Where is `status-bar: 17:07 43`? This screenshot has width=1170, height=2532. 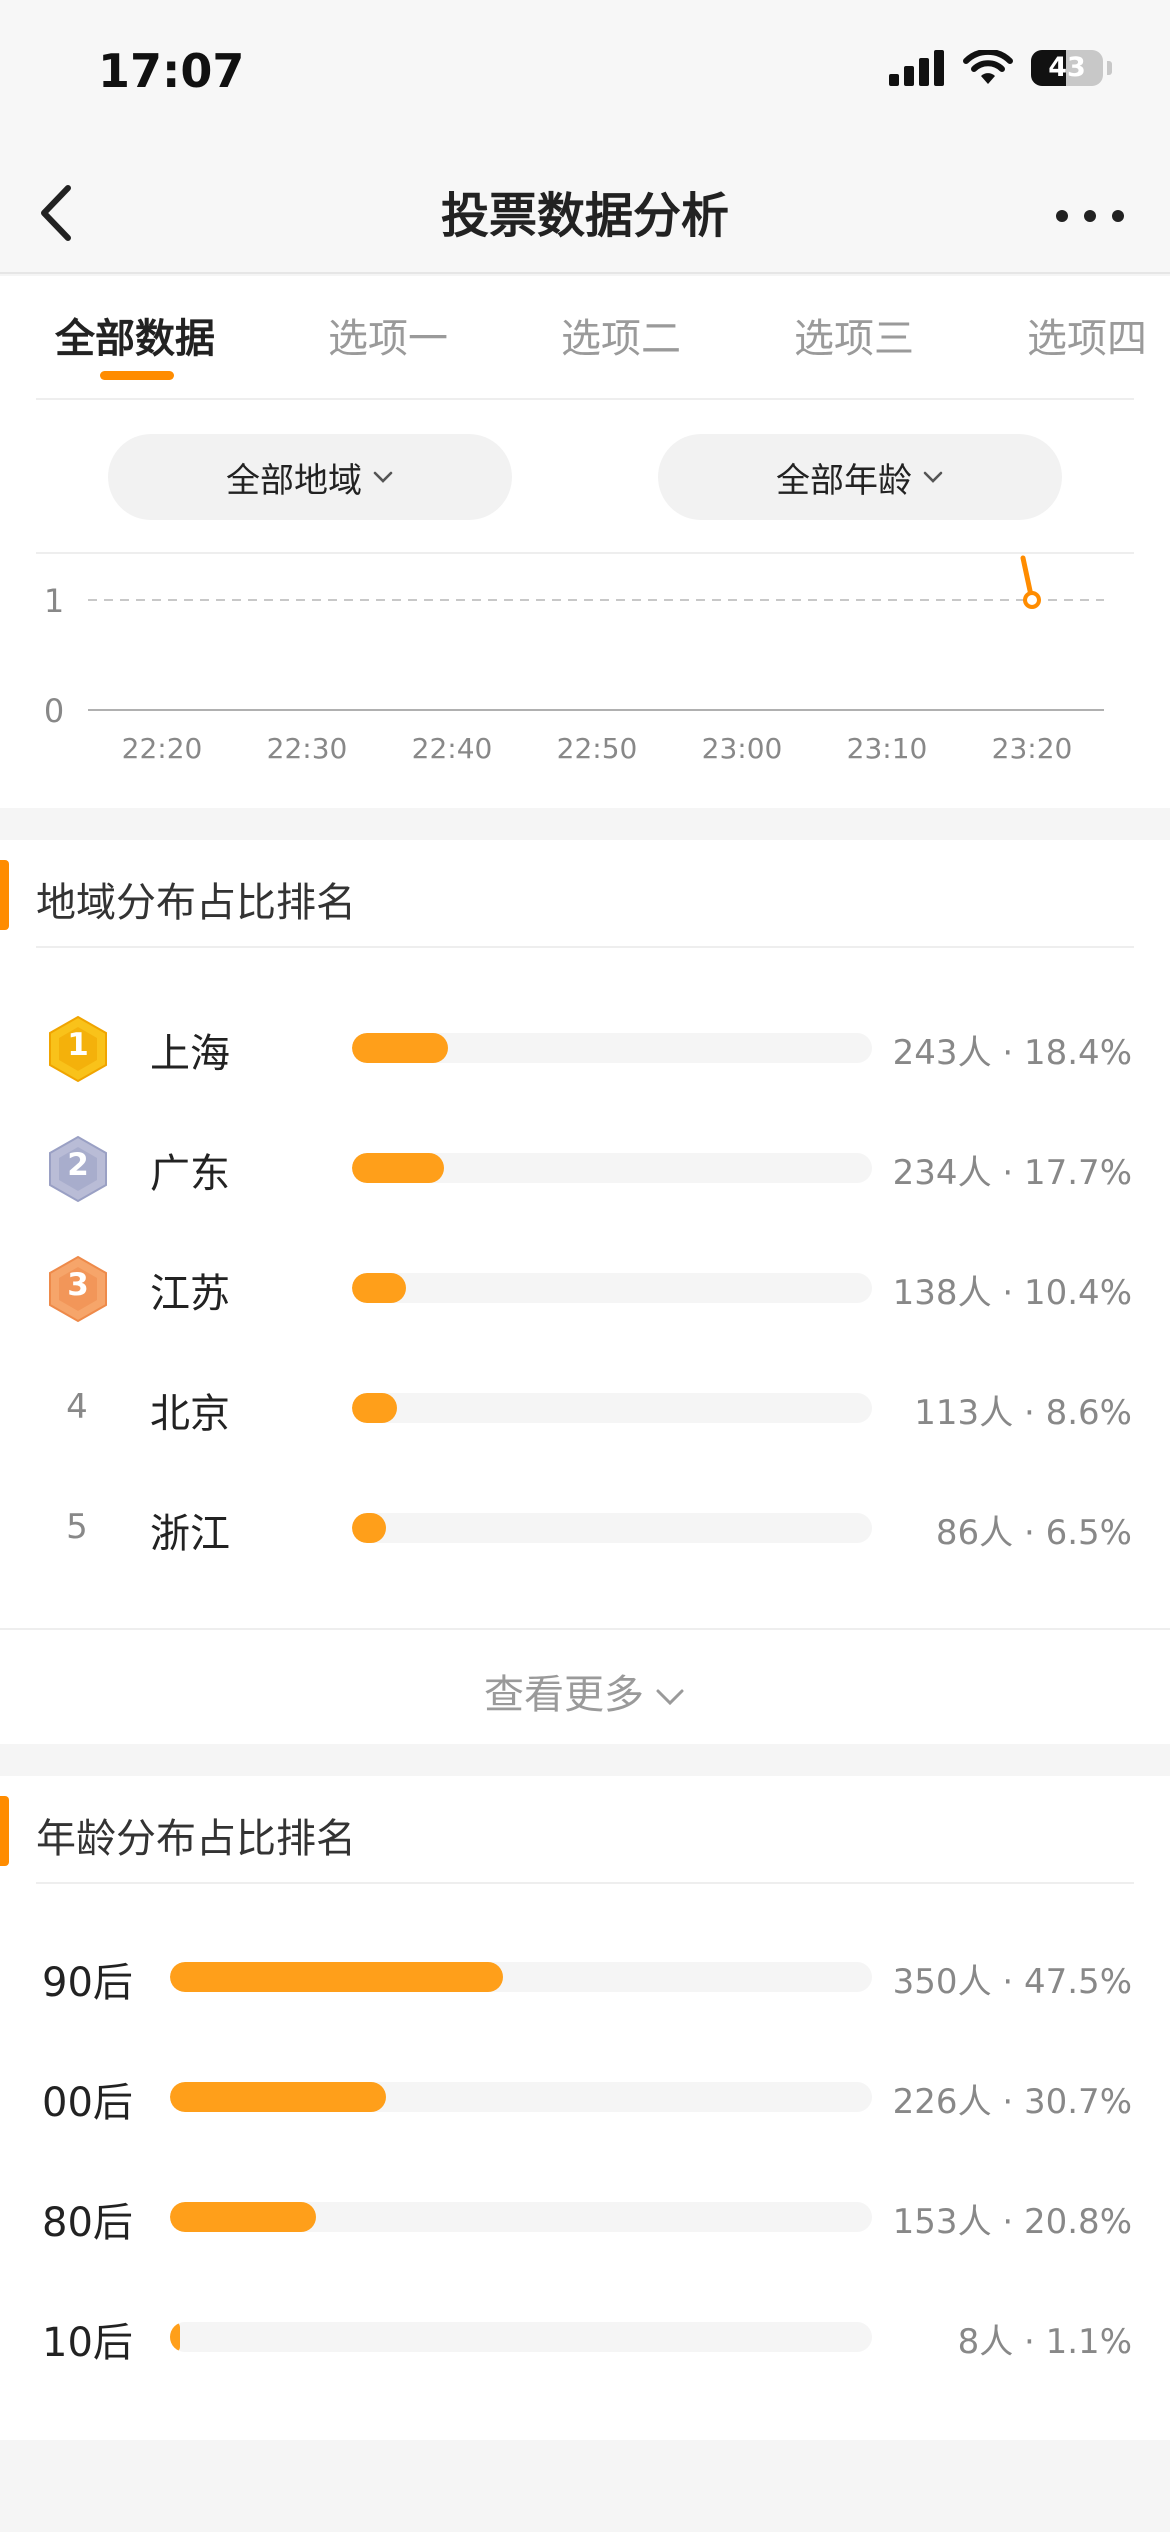
status-bar: 17:07 43 is located at coordinates (585, 75).